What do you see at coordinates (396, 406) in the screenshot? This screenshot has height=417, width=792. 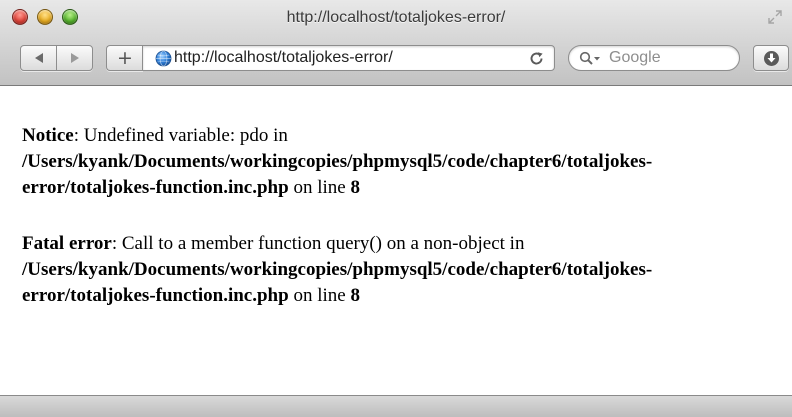 I see `status-bar` at bounding box center [396, 406].